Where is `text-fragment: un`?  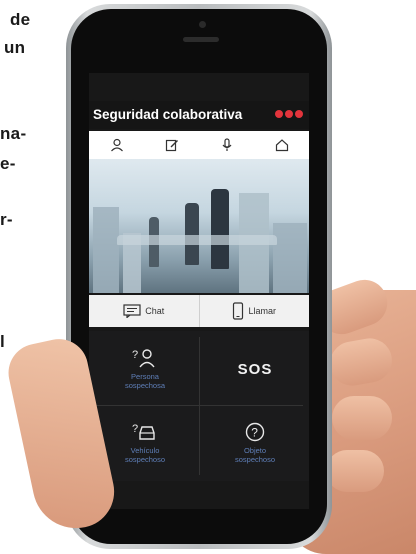 text-fragment: un is located at coordinates (15, 47).